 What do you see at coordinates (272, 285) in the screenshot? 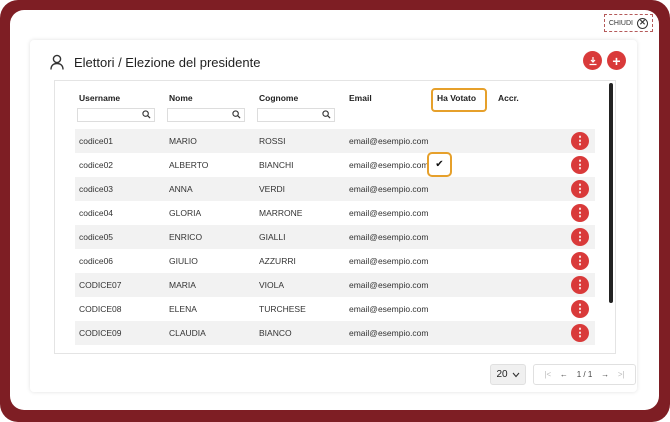
I see `cell-cognome: VIOLA` at bounding box center [272, 285].